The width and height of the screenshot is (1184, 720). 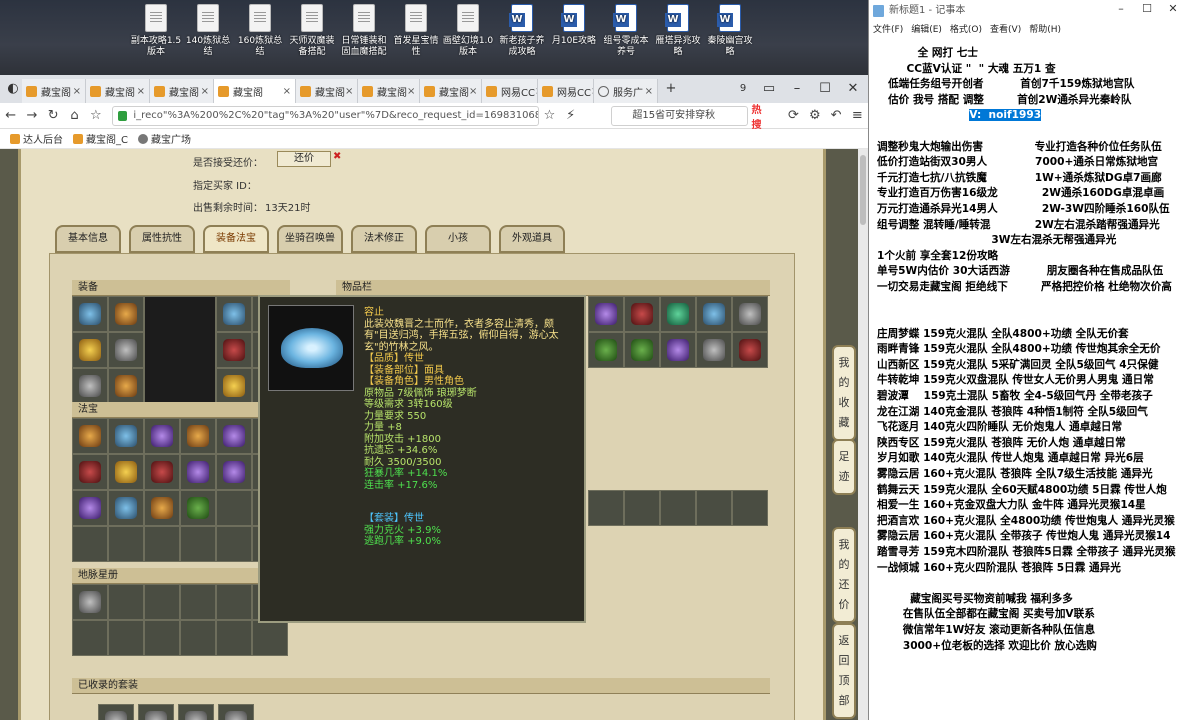 I want to click on counter-offer-button: 还价, so click(x=304, y=159).